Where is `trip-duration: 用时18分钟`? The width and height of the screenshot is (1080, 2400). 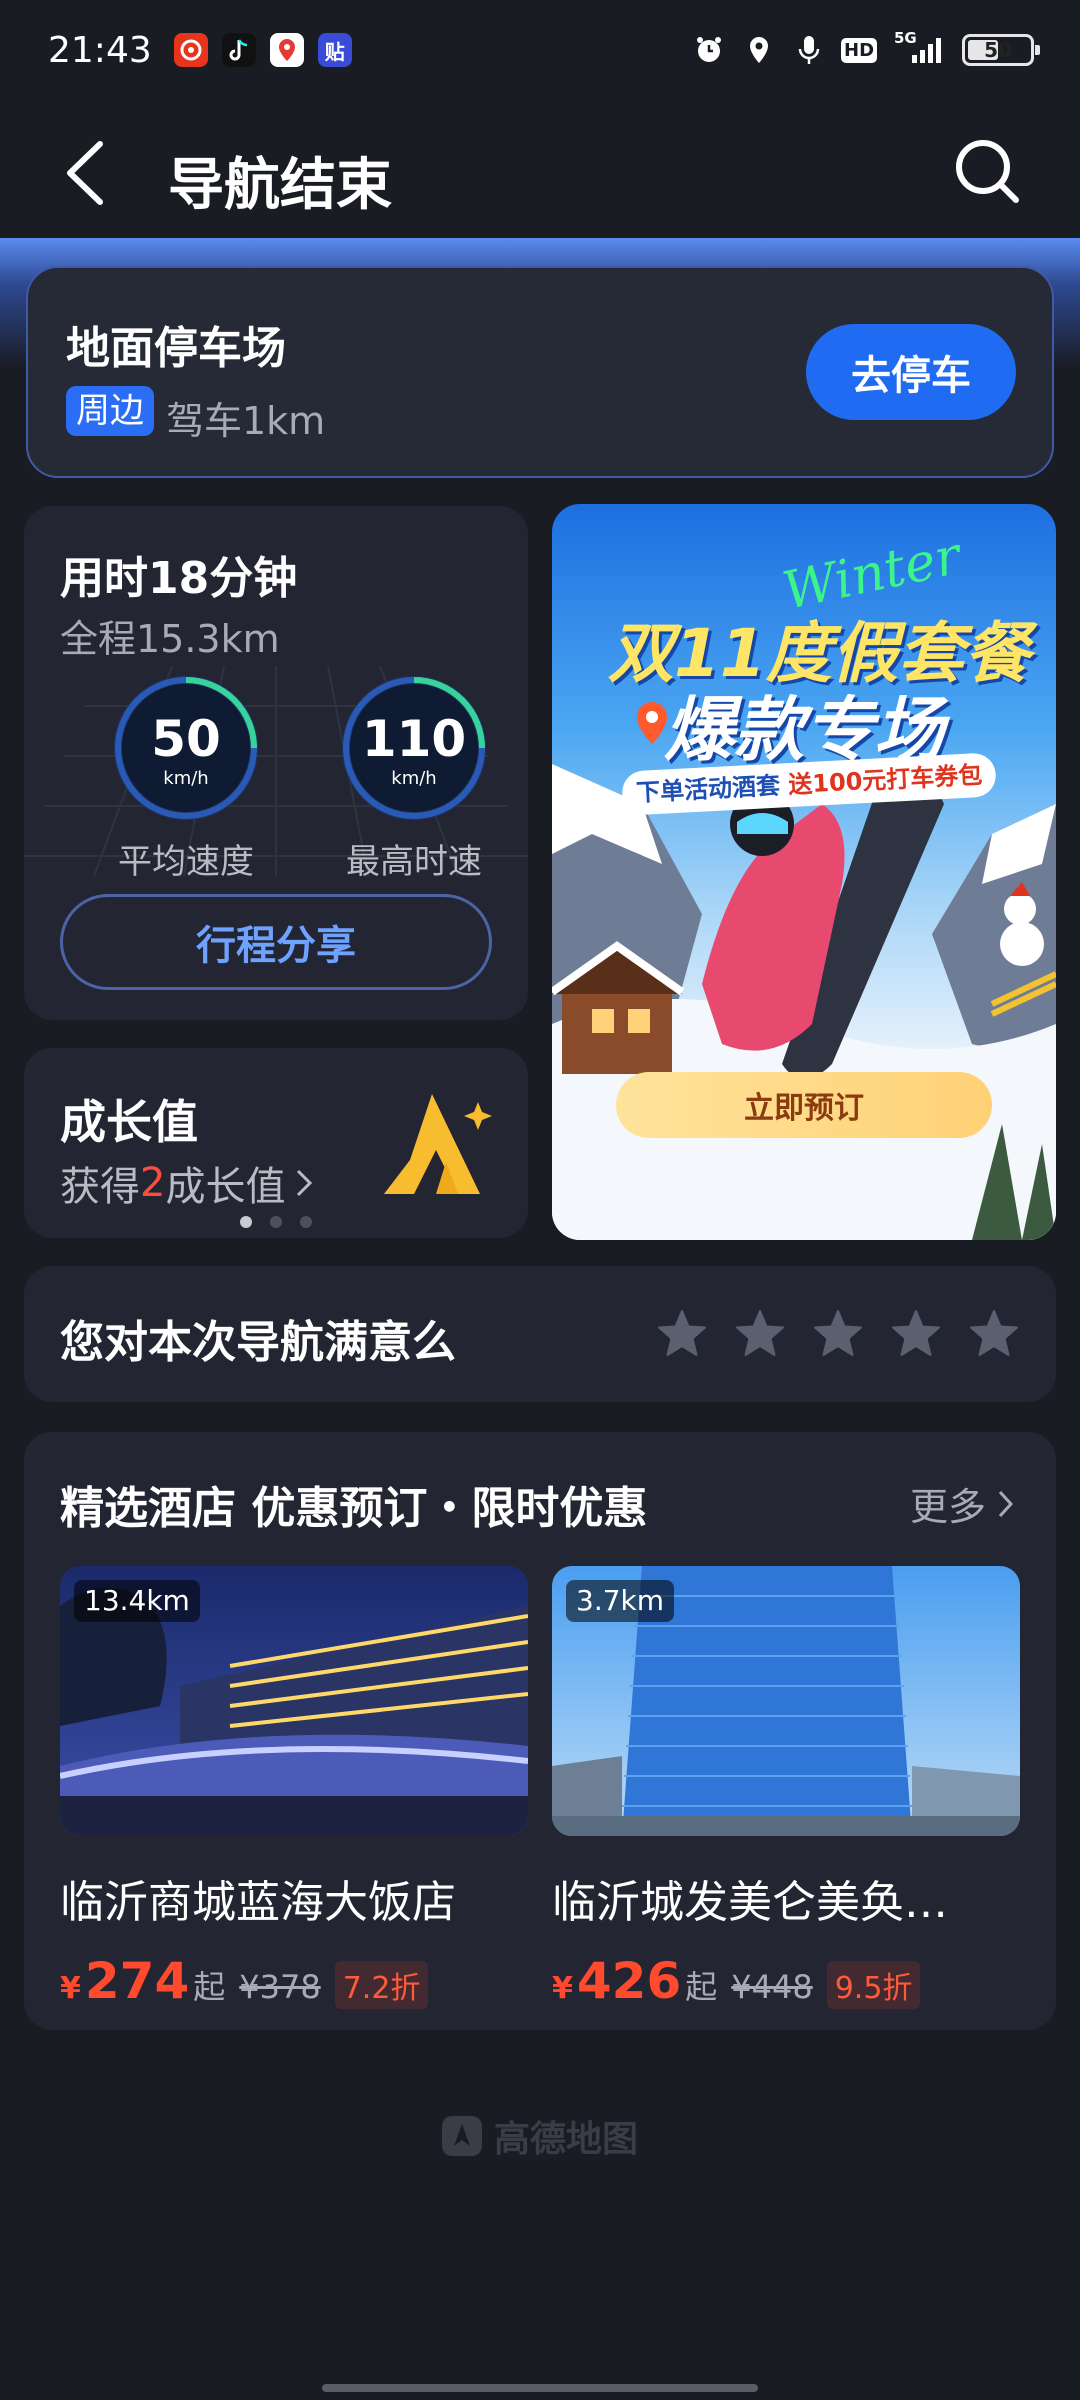
trip-duration: 用时18分钟 is located at coordinates (179, 578).